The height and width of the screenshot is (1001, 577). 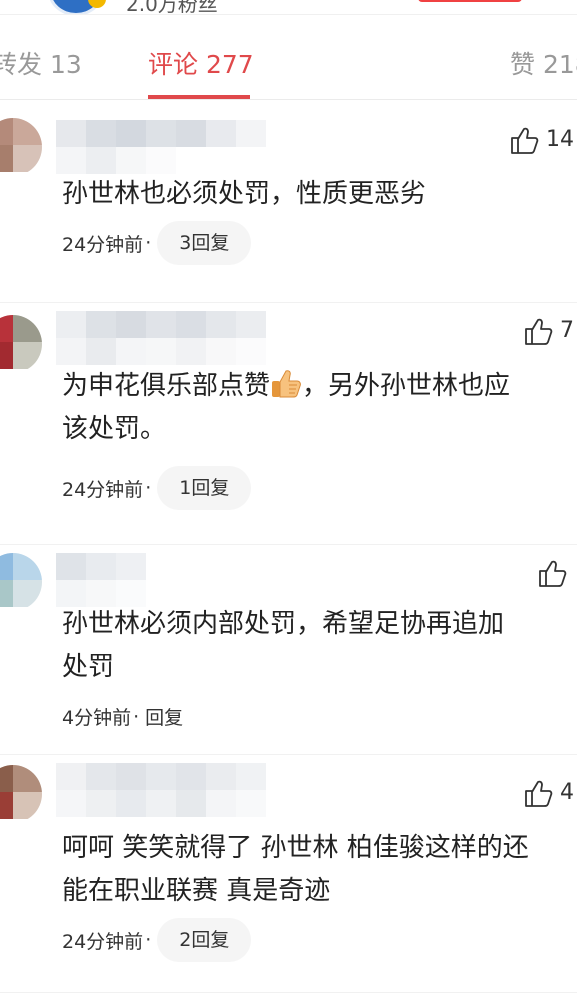 What do you see at coordinates (201, 63) in the screenshot?
I see `tab-comments: 评论 277` at bounding box center [201, 63].